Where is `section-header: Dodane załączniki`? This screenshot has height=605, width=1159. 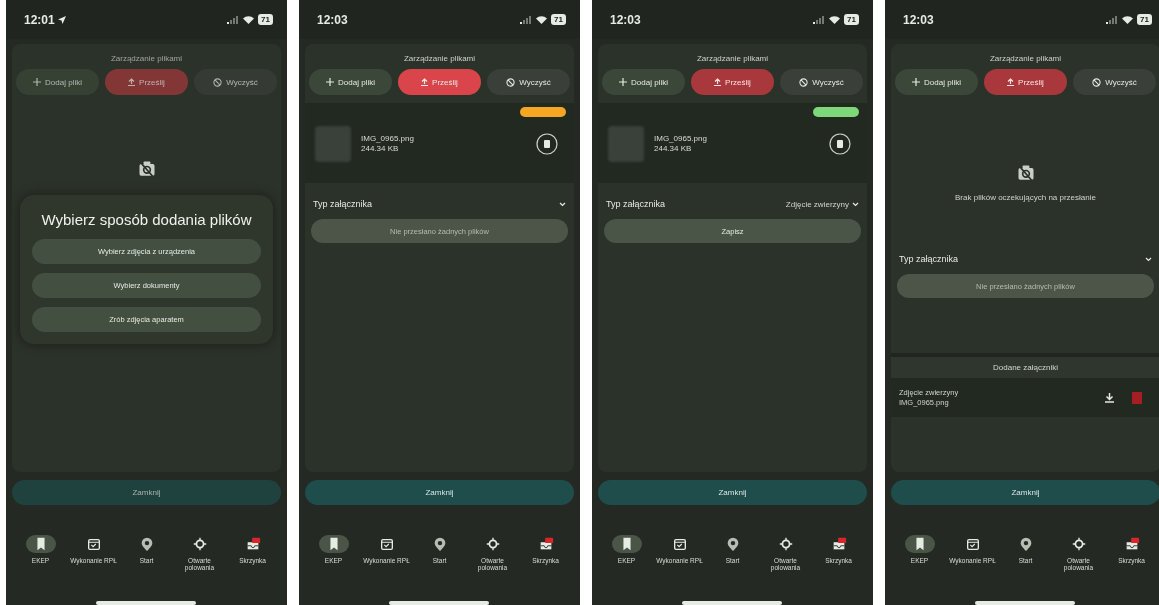
section-header: Dodane załączniki is located at coordinates (1025, 365).